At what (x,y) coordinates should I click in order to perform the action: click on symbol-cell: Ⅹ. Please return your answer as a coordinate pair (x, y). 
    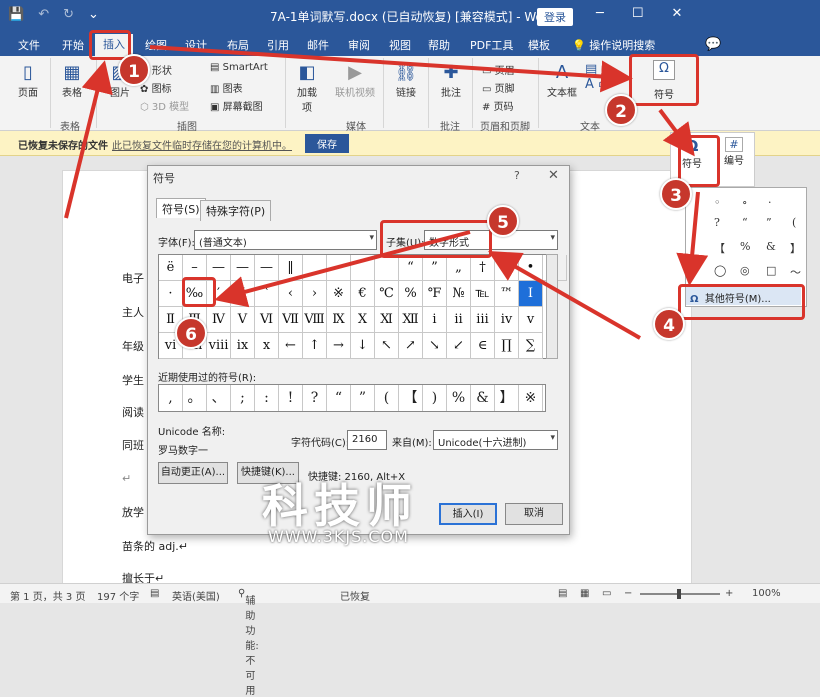
    Looking at the image, I should click on (363, 320).